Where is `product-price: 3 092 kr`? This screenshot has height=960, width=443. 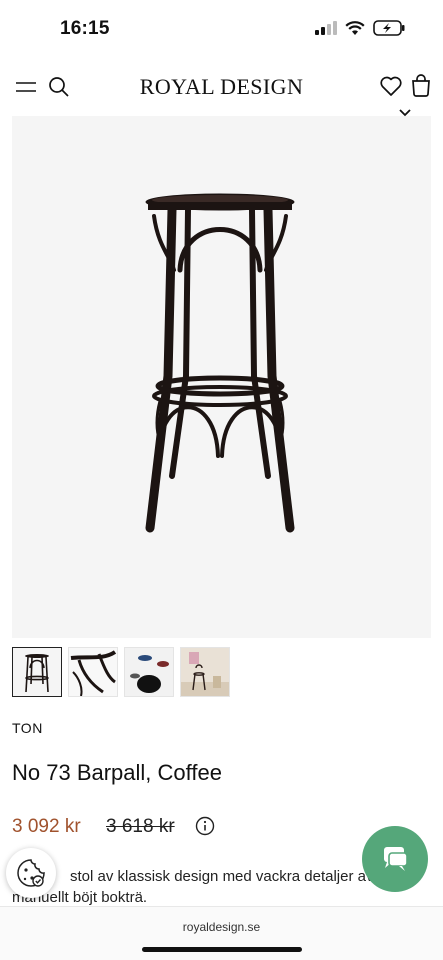
product-price: 3 092 kr is located at coordinates (46, 826).